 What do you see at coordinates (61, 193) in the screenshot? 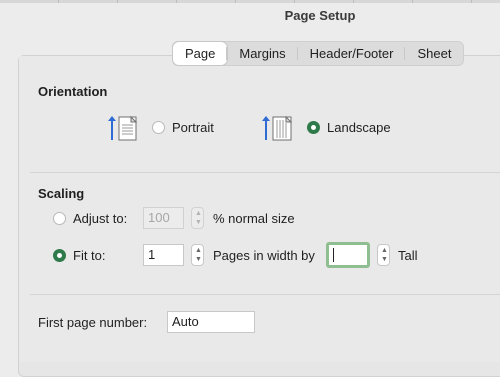
I see `scaling-heading: Scaling` at bounding box center [61, 193].